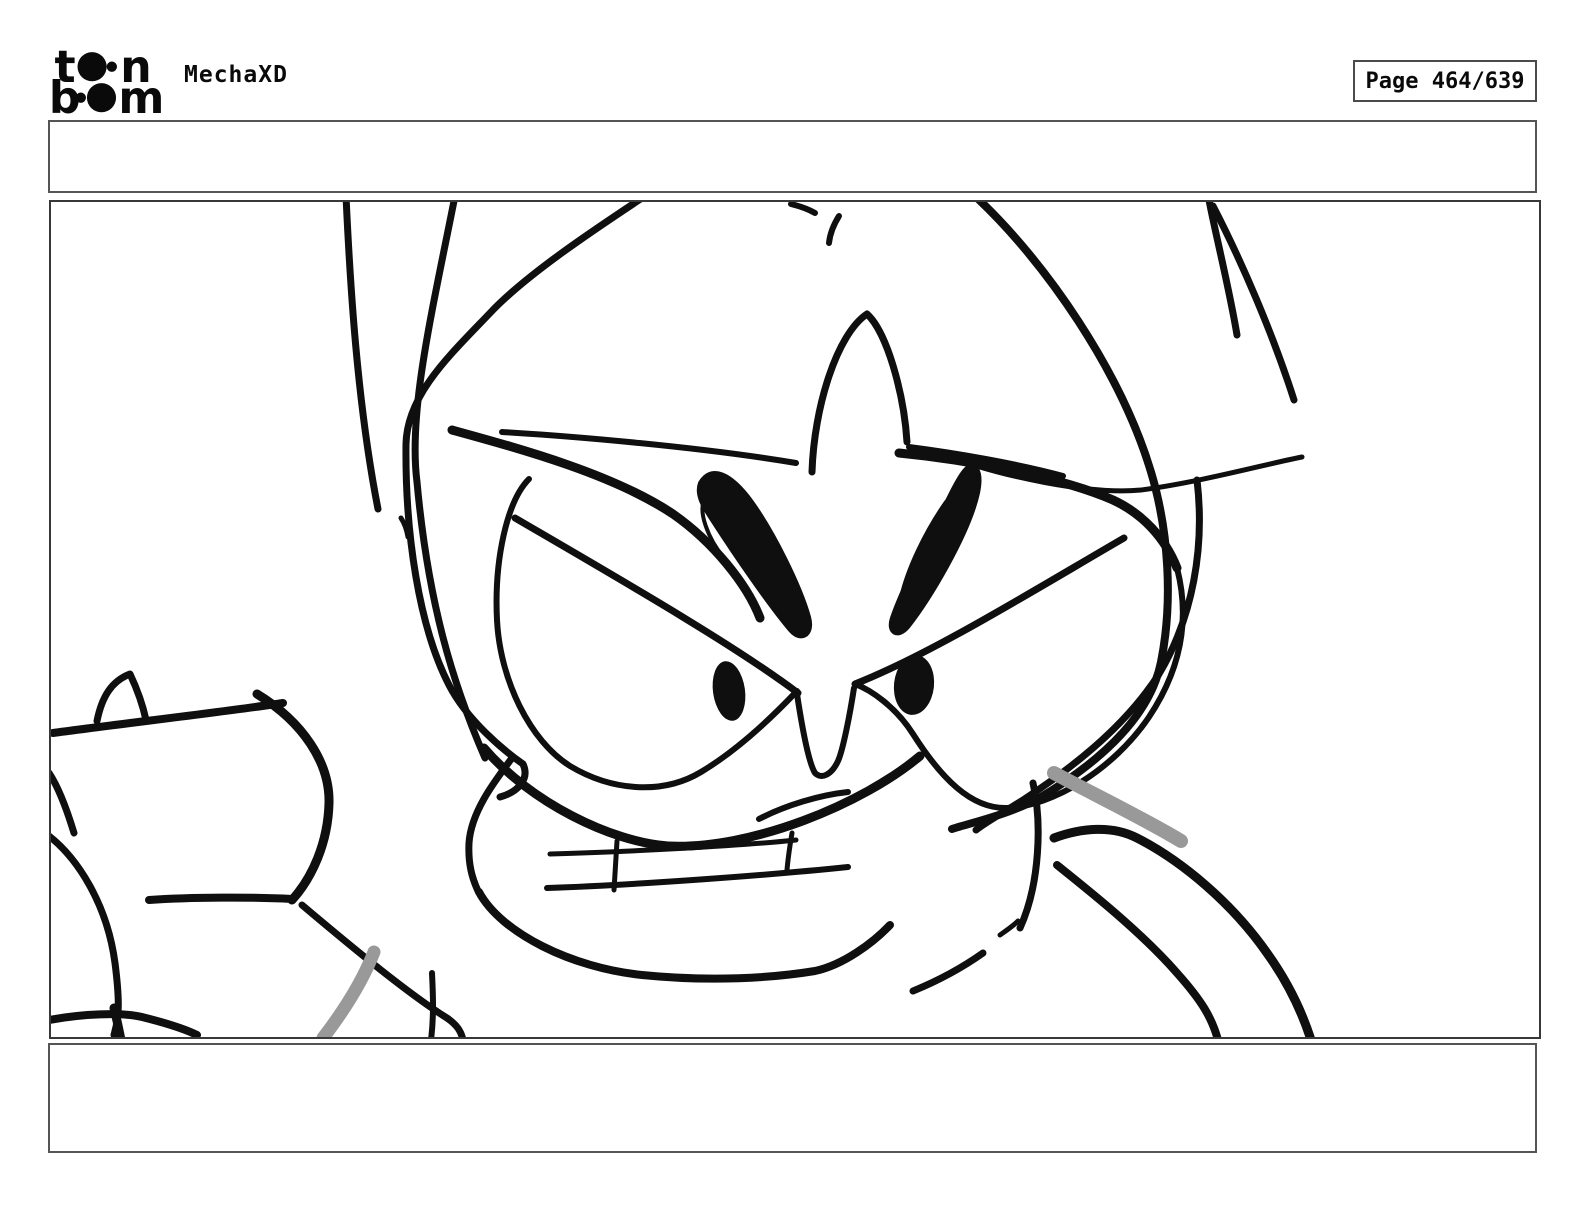 This screenshot has height=1224, width=1584. What do you see at coordinates (792, 1098) in the screenshot?
I see `caption-box-bottom` at bounding box center [792, 1098].